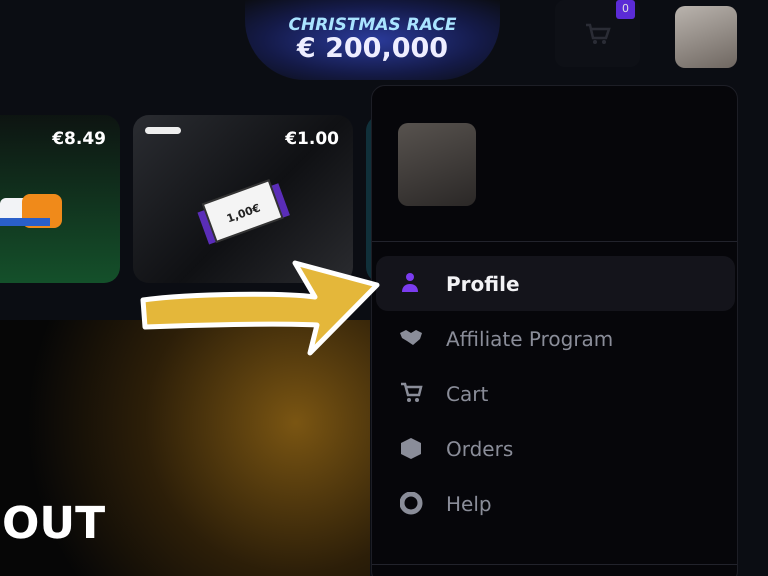 The width and height of the screenshot is (768, 576). What do you see at coordinates (243, 199) in the screenshot?
I see `product-card: €1.00 1,00€` at bounding box center [243, 199].